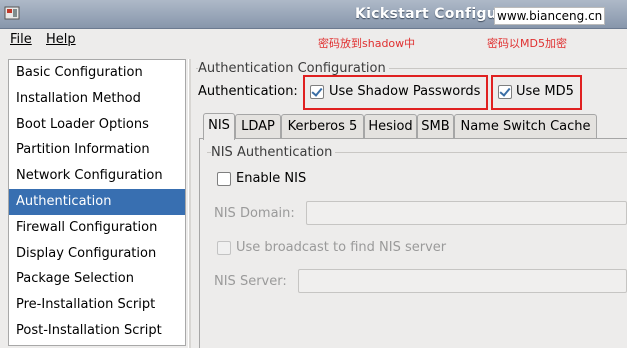 The width and height of the screenshot is (627, 348). Describe the element at coordinates (254, 213) in the screenshot. I see `nis-domain-label: NIS Domain:` at that location.